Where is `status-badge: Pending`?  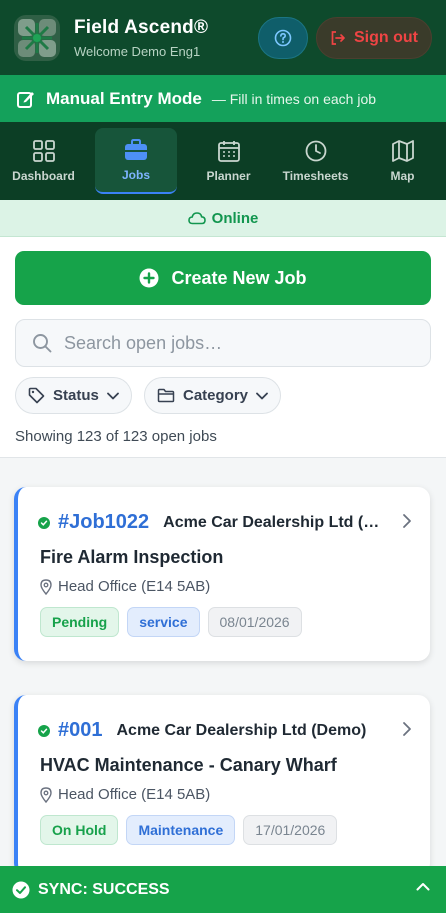 status-badge: Pending is located at coordinates (80, 622).